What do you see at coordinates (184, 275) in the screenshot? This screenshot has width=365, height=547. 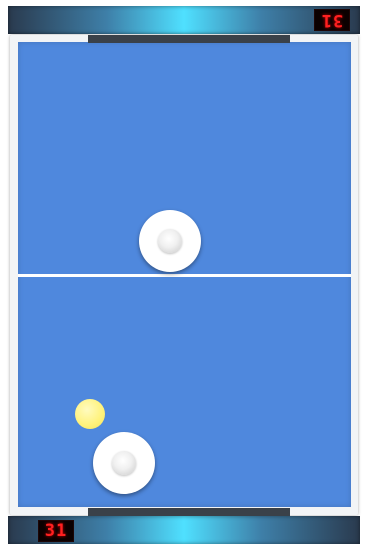 I see `center-line` at bounding box center [184, 275].